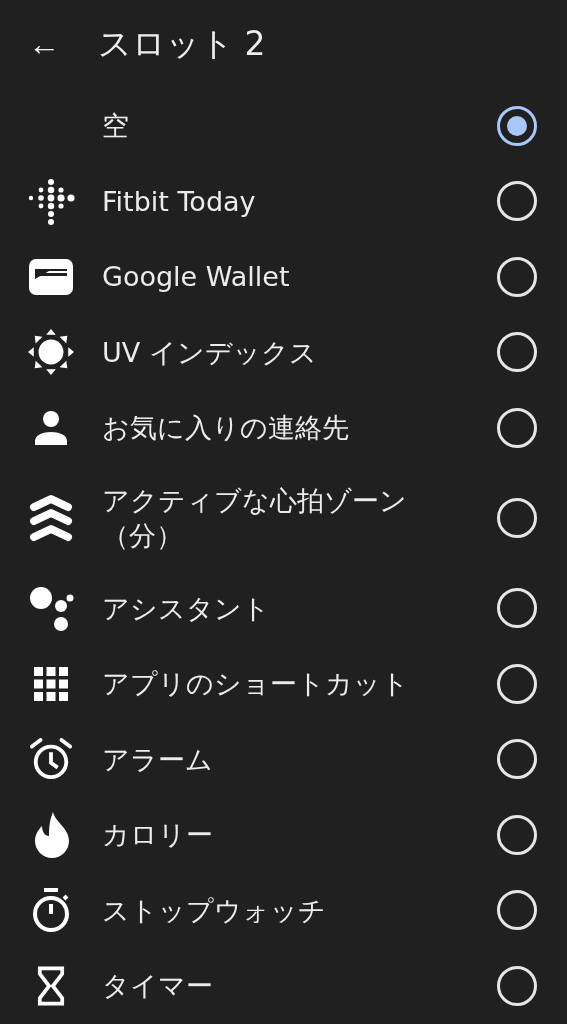 This screenshot has height=1024, width=567. I want to click on stopwatch-icon, so click(51, 910).